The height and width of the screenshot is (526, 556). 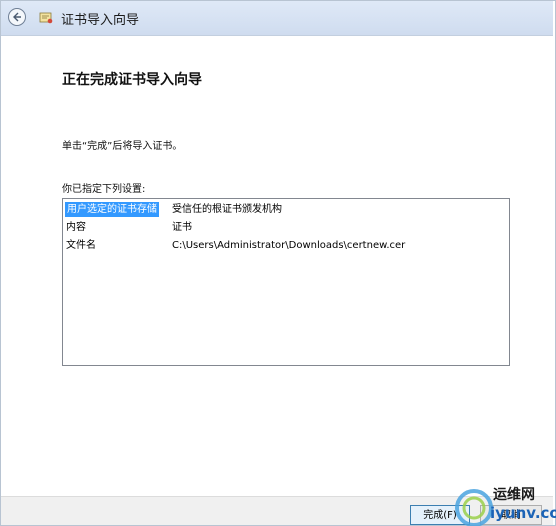 What do you see at coordinates (104, 189) in the screenshot?
I see `settings-label: 你已指定下列设置:` at bounding box center [104, 189].